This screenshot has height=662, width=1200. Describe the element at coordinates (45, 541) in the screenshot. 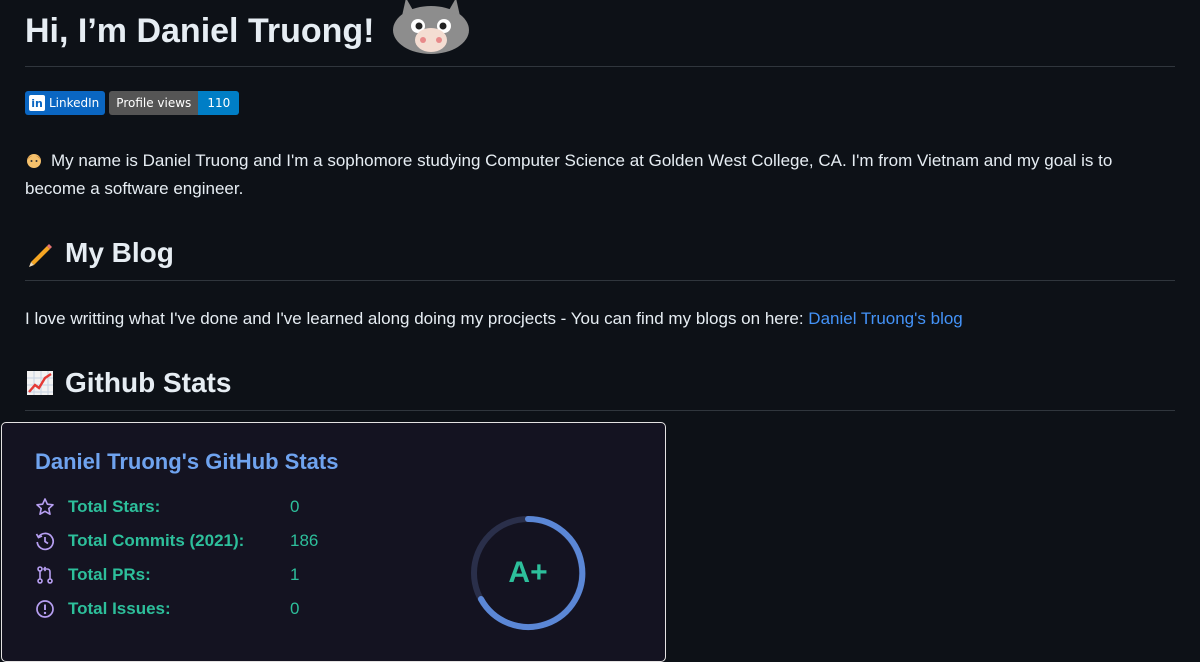

I see `history-icon` at that location.